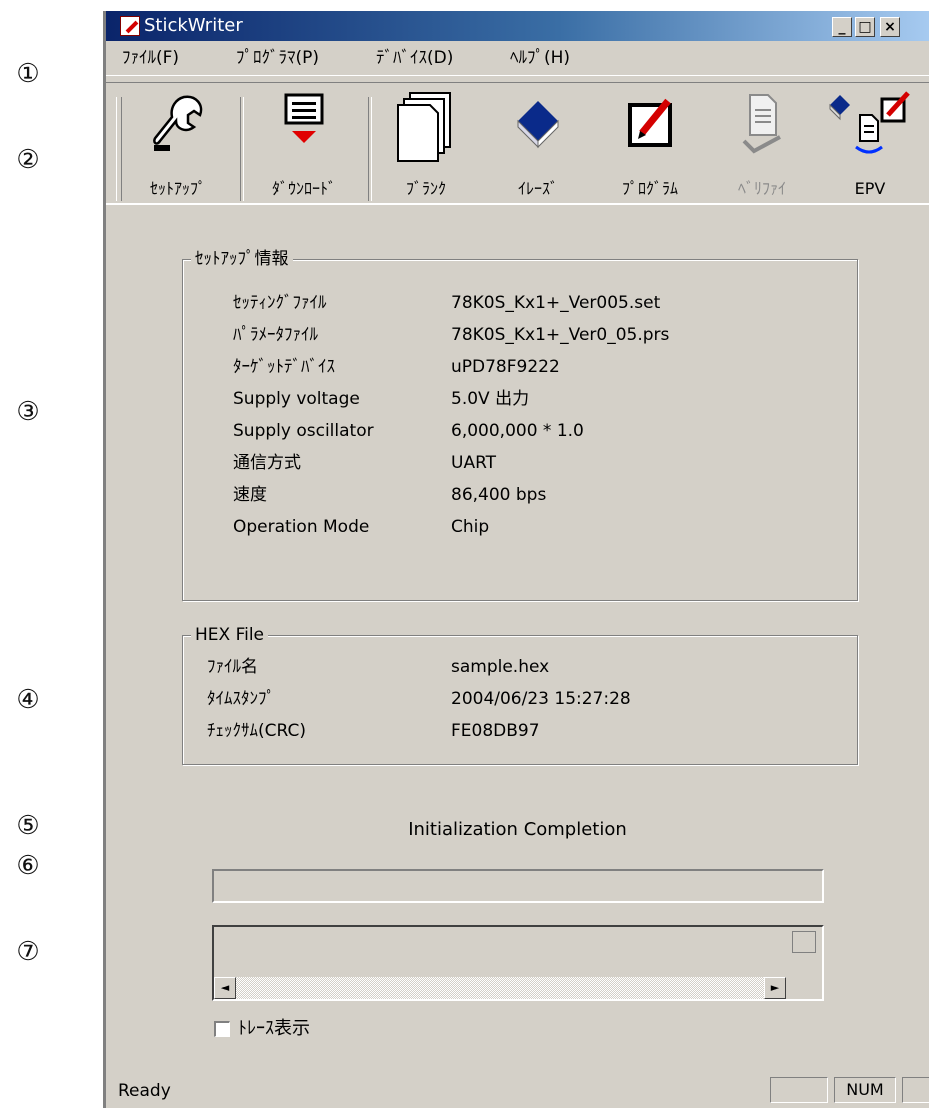 The height and width of the screenshot is (1108, 929). I want to click on callout-4: ④, so click(28, 700).